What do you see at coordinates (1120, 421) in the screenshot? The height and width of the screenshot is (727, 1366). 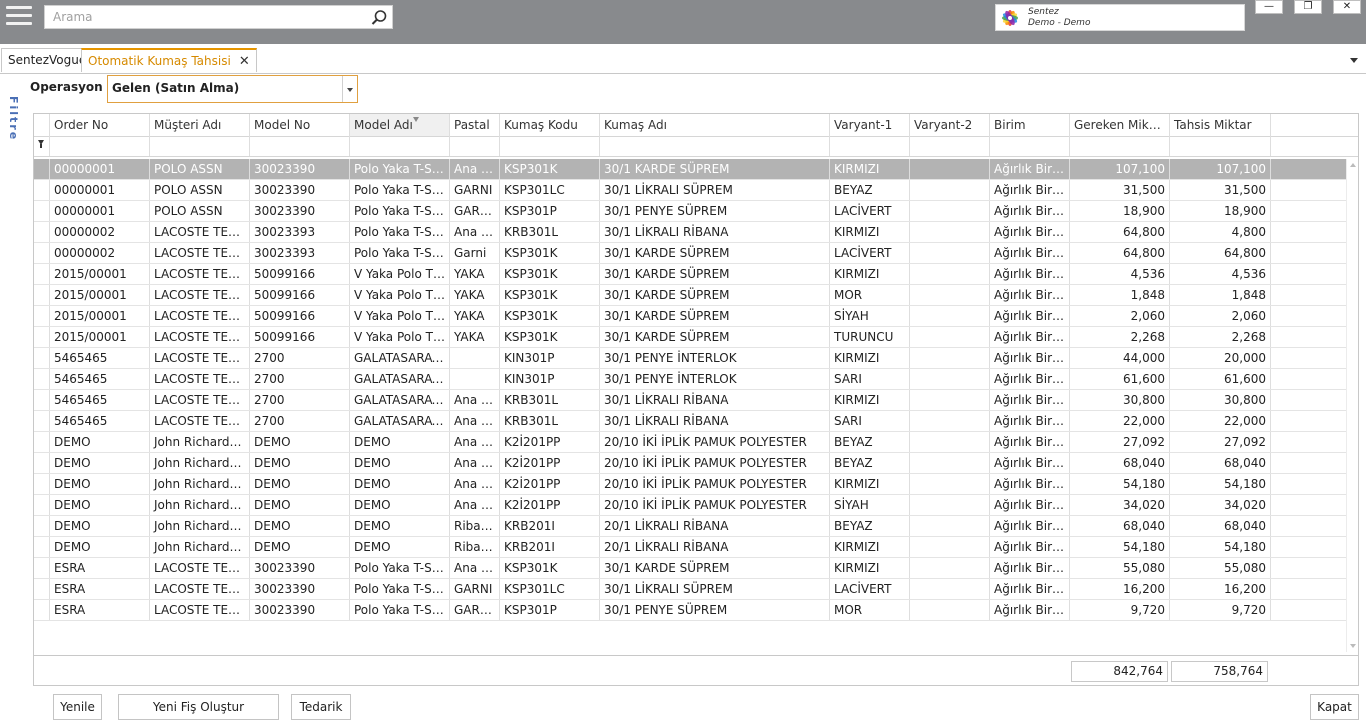 I see `cell-gereken-miktar: 22,000` at bounding box center [1120, 421].